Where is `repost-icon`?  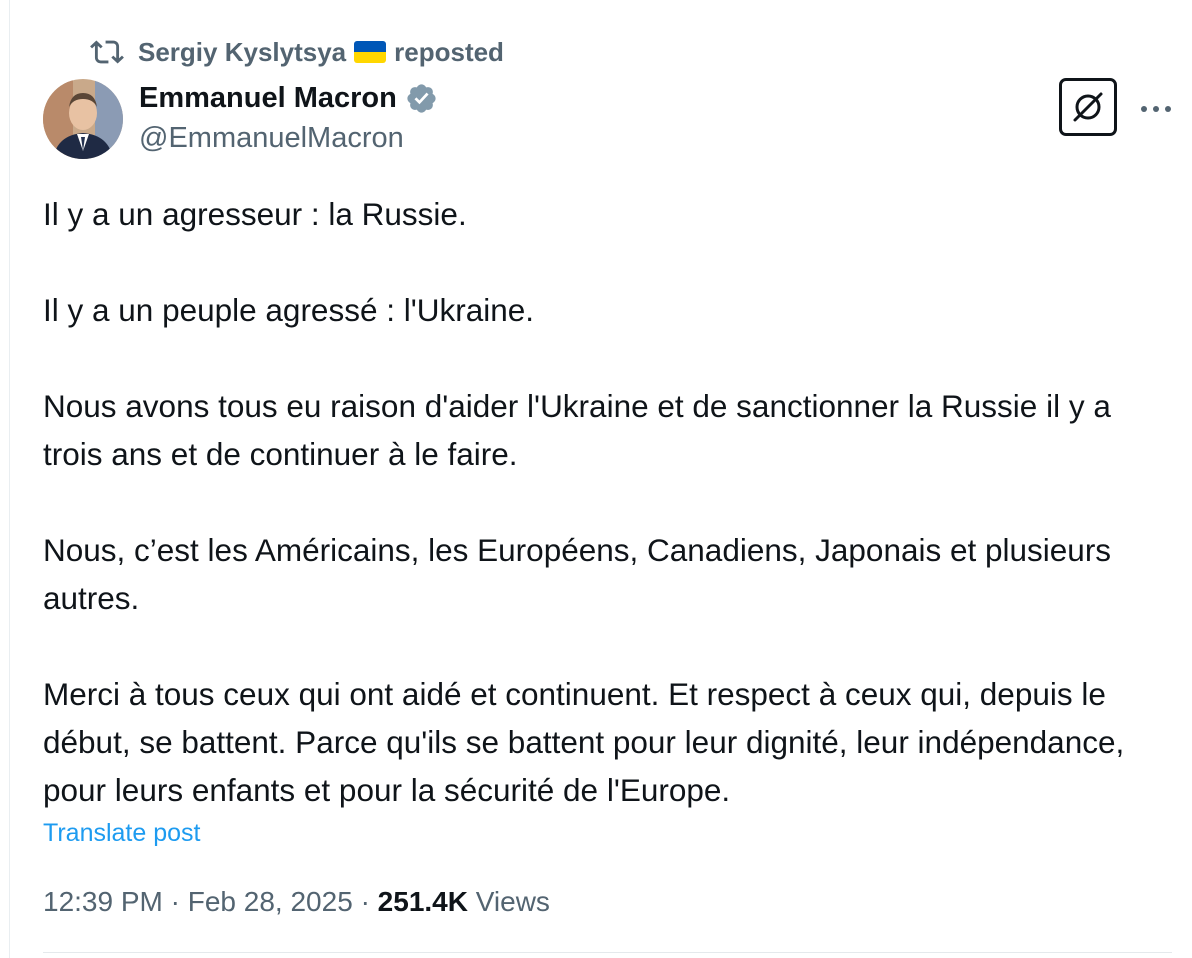
repost-icon is located at coordinates (107, 52).